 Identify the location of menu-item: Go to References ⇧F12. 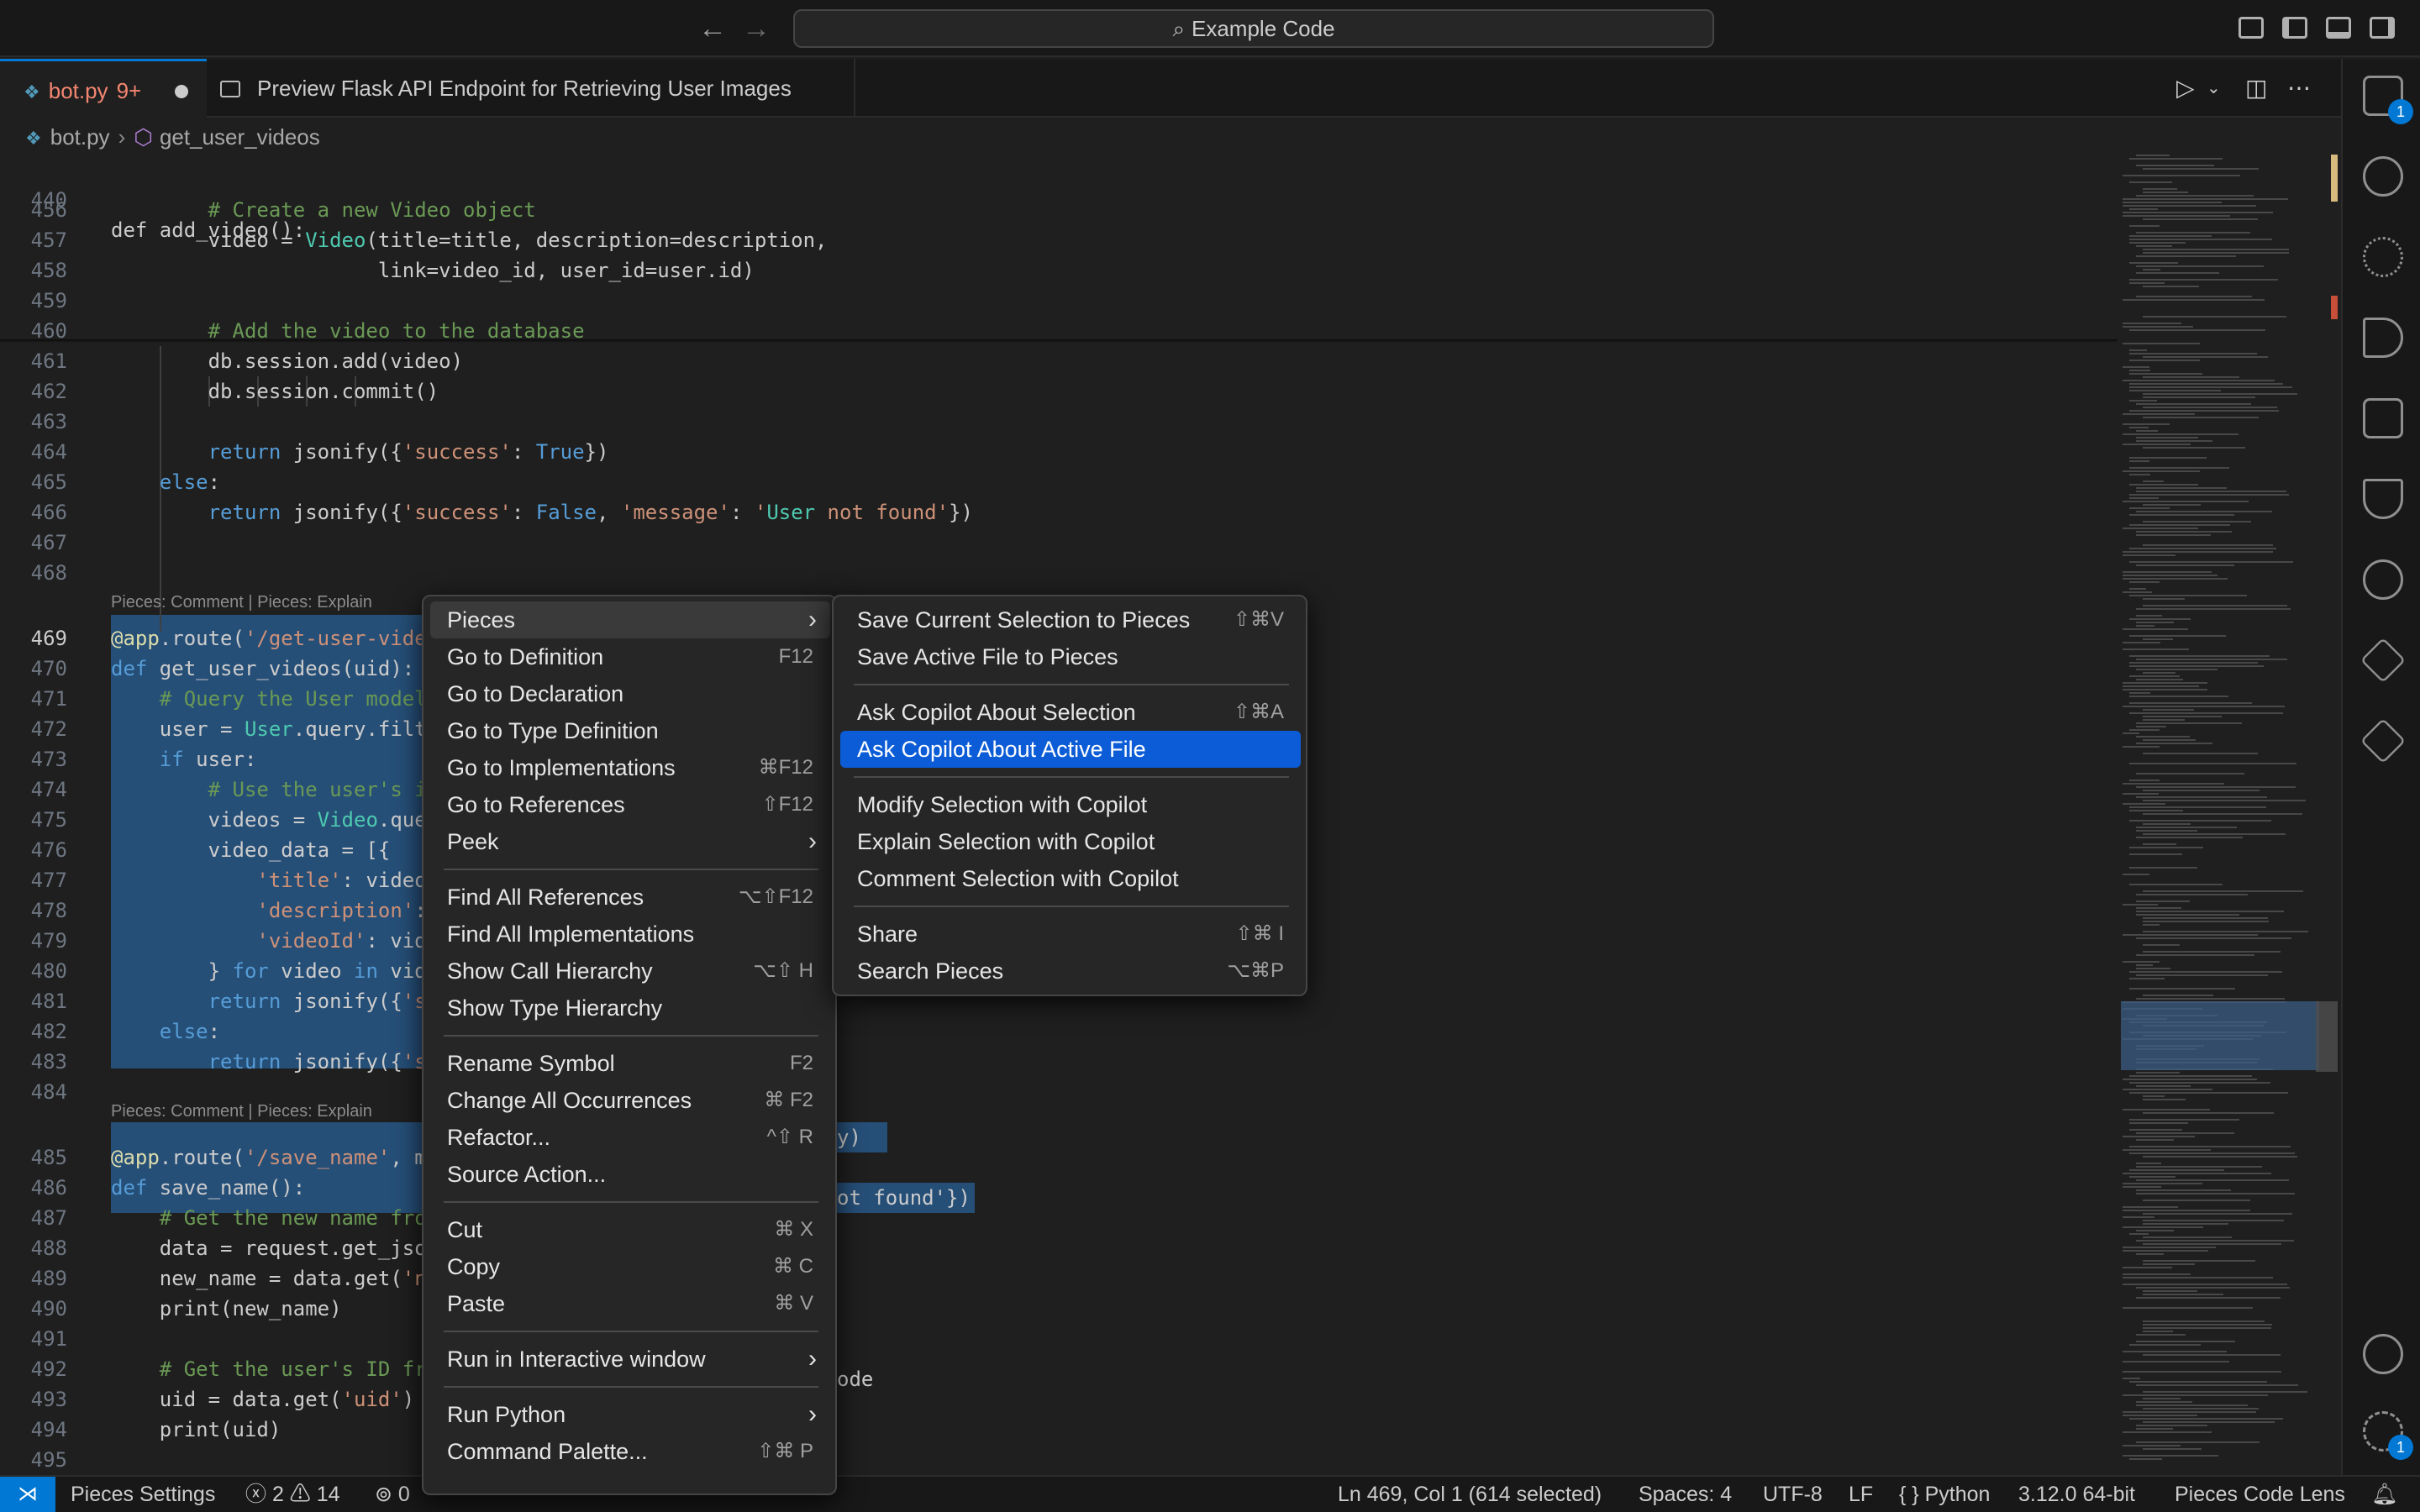
(630, 804).